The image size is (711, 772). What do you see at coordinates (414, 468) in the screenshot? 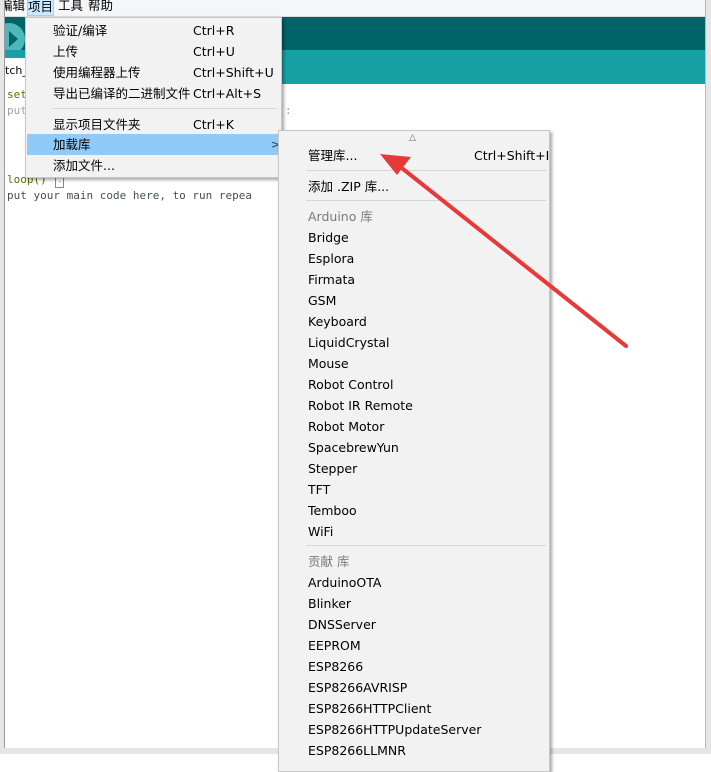
I see `library-item: Stepper` at bounding box center [414, 468].